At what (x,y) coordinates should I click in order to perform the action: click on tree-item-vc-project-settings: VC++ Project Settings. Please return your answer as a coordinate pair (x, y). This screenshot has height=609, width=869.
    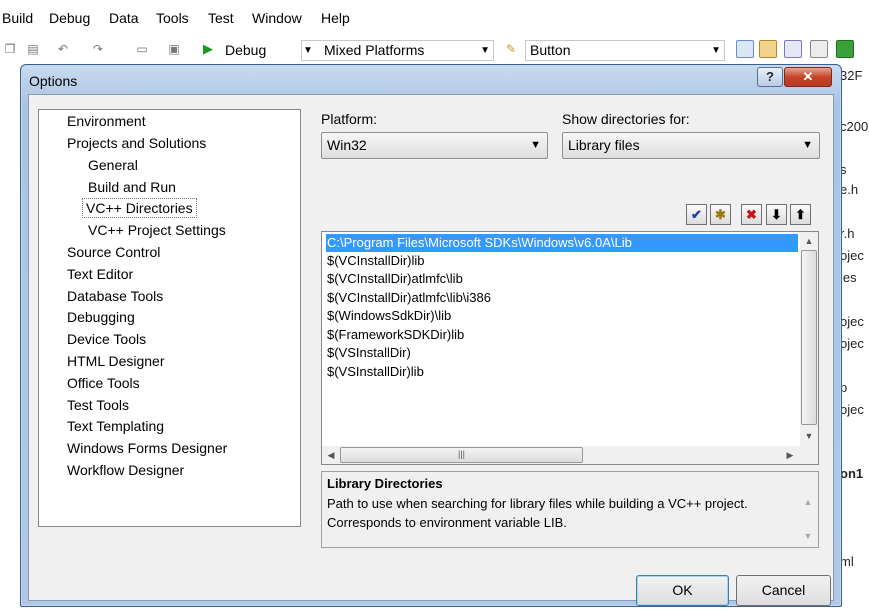
    Looking at the image, I should click on (157, 230).